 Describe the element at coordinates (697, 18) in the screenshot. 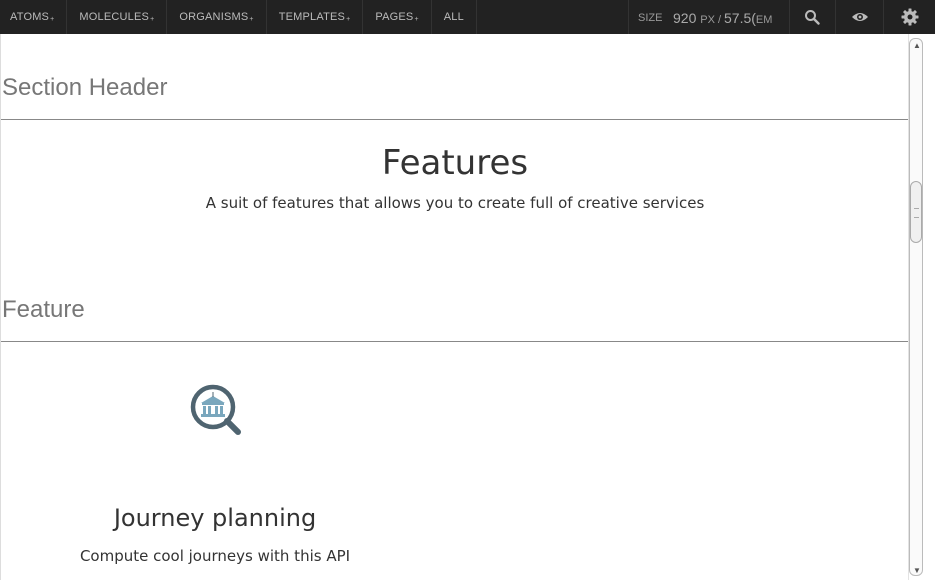

I see `size-px-input: 920 PX /` at that location.